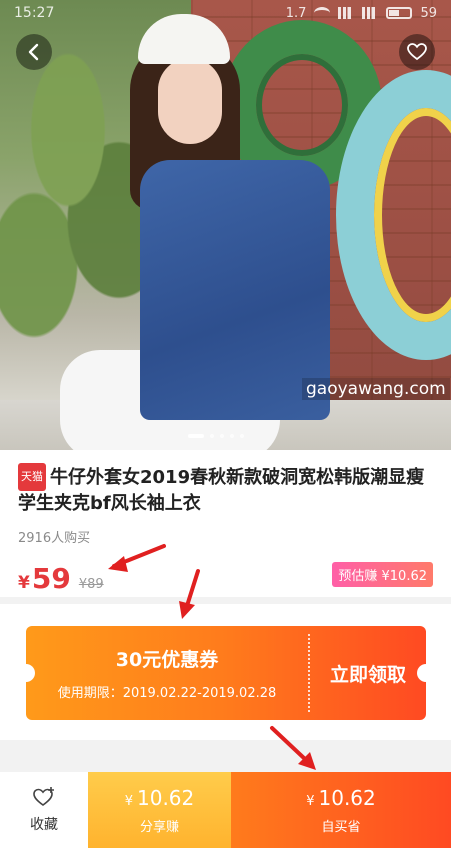 The width and height of the screenshot is (451, 848). I want to click on back-button, so click(34, 52).